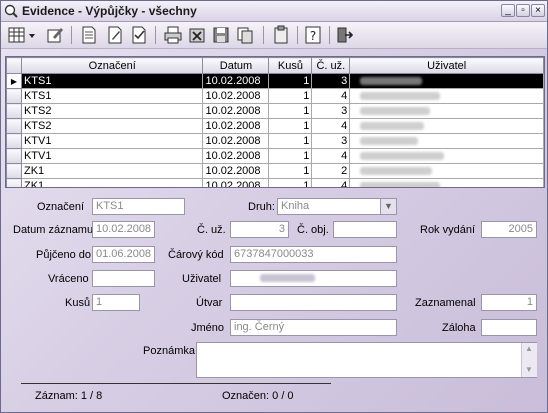  Describe the element at coordinates (509, 327) in the screenshot. I see `zaloha-field` at that location.